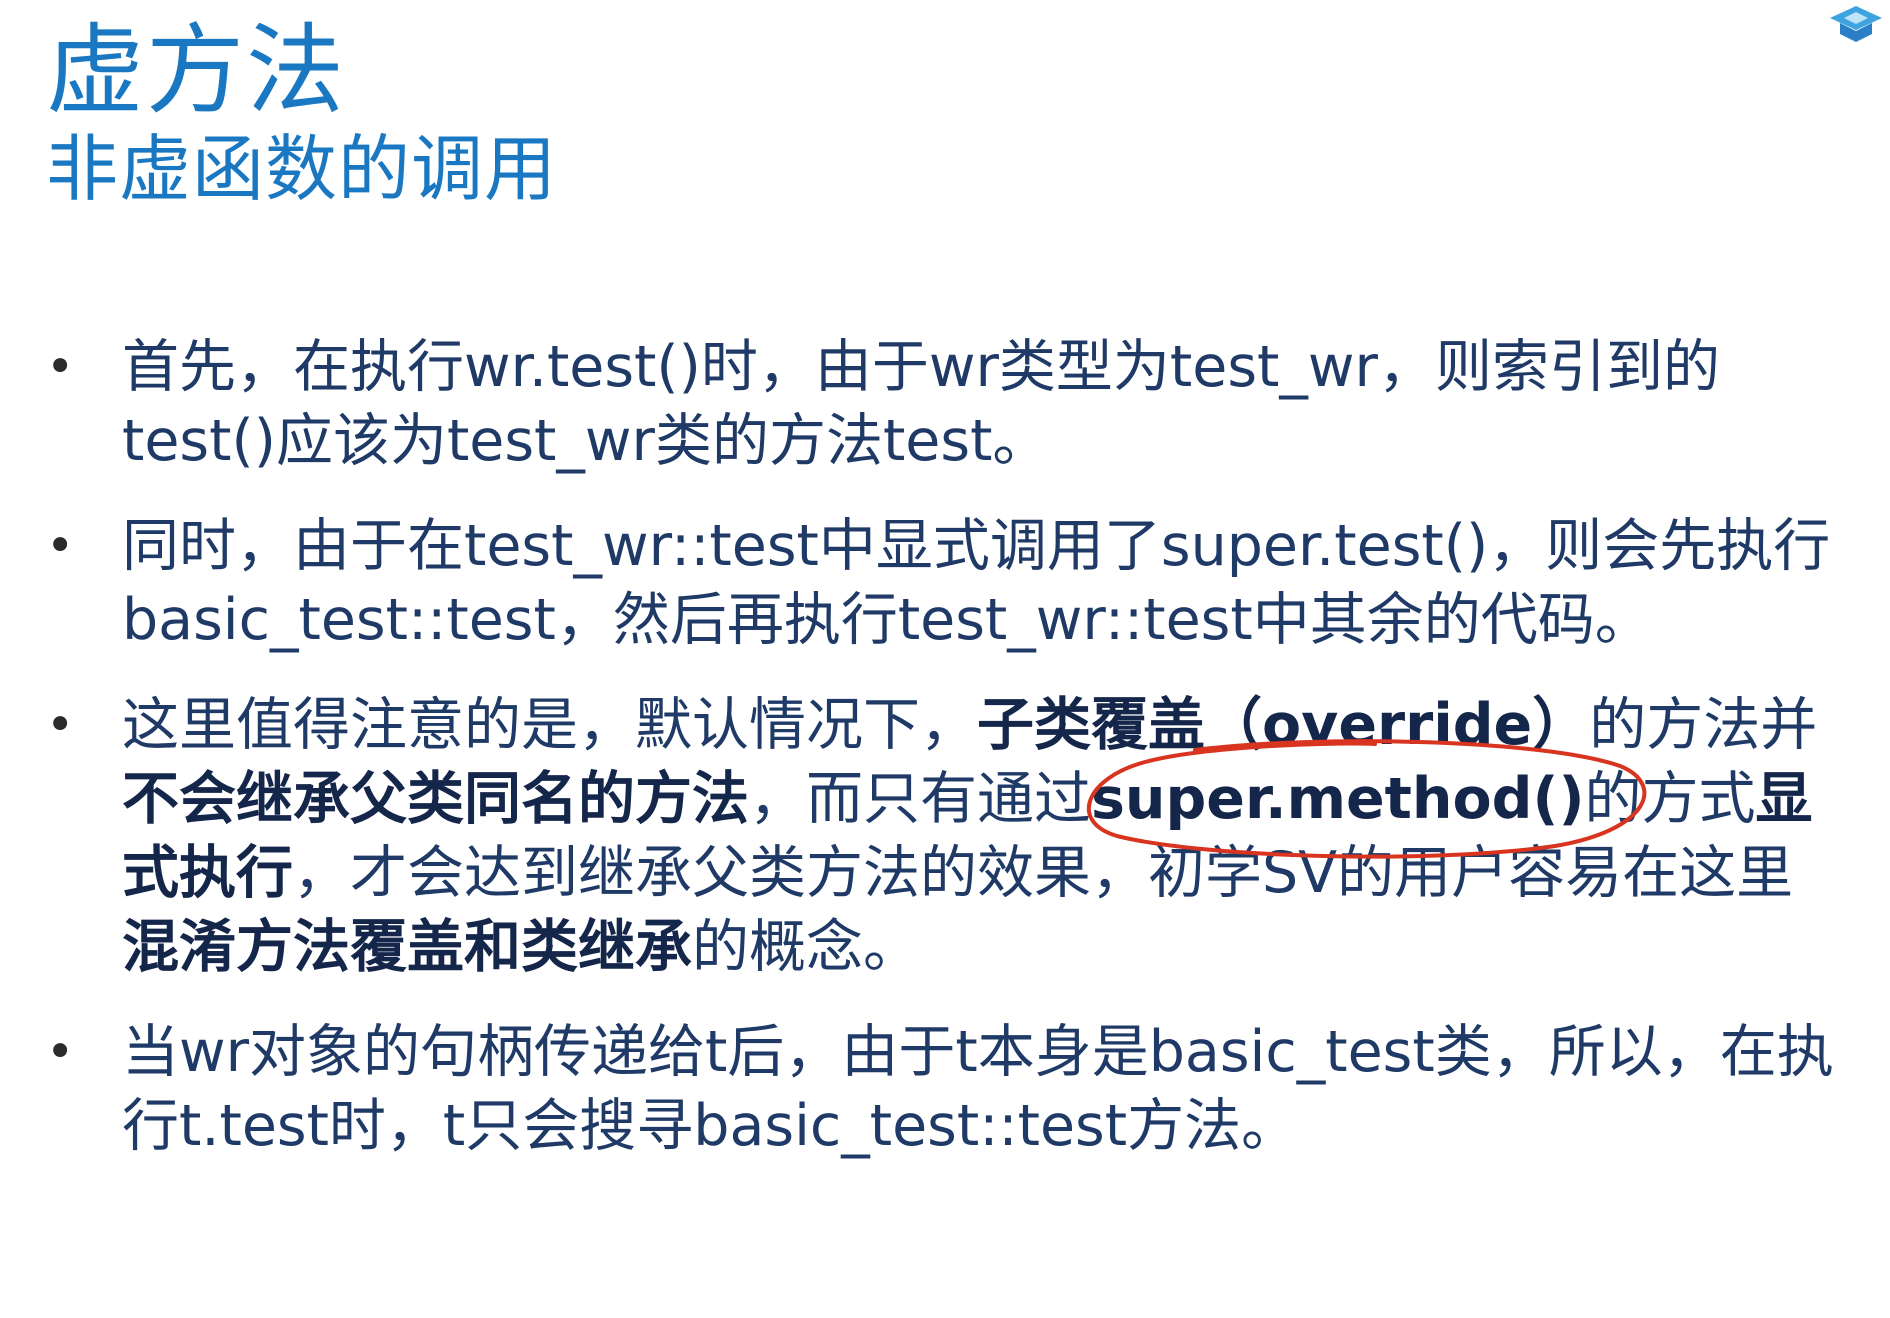  What do you see at coordinates (1283, 725) in the screenshot?
I see `emphasis-text: 子类覆盖（override）` at bounding box center [1283, 725].